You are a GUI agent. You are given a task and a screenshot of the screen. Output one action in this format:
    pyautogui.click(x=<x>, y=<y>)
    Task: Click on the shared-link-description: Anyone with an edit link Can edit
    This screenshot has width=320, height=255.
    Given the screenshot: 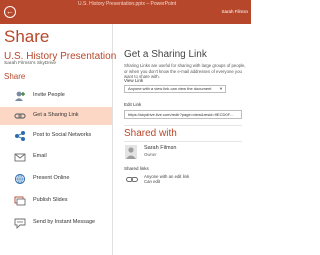 What is the action you would take?
    pyautogui.click(x=167, y=179)
    